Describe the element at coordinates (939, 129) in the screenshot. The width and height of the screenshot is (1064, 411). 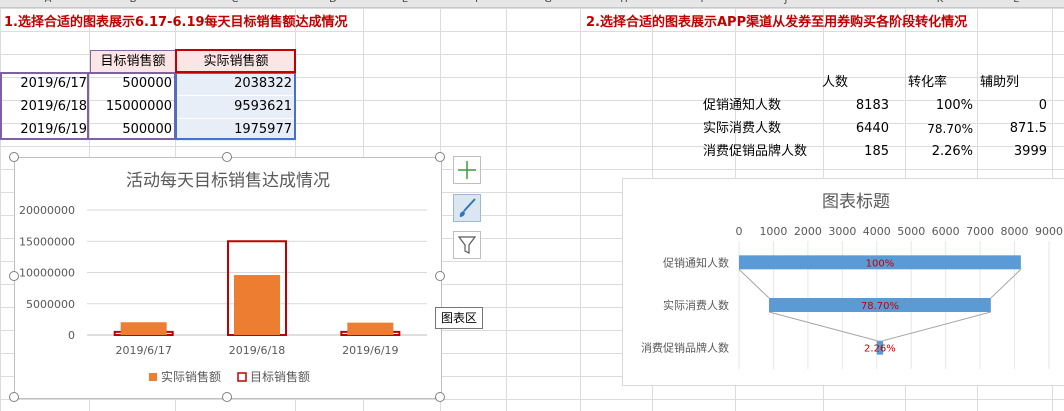
I see `row-consume-rate: 78.70%` at that location.